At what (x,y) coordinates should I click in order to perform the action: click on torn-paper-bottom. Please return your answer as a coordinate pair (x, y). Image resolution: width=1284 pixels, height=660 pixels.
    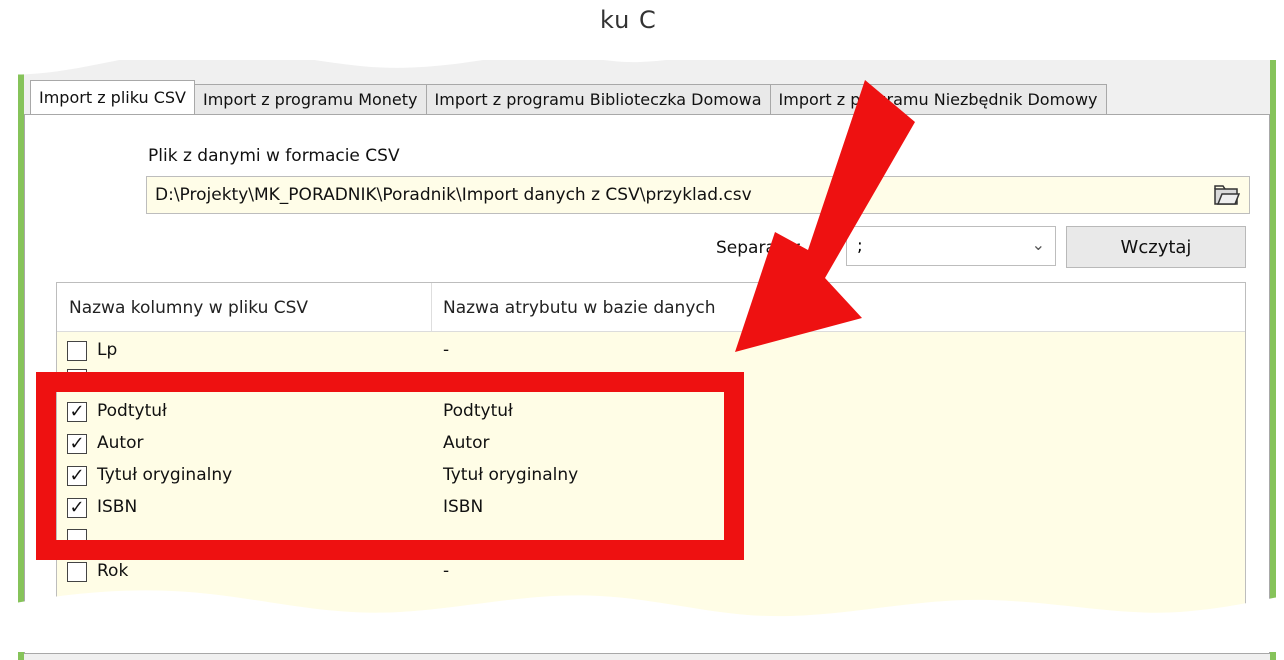
    Looking at the image, I should click on (642, 621).